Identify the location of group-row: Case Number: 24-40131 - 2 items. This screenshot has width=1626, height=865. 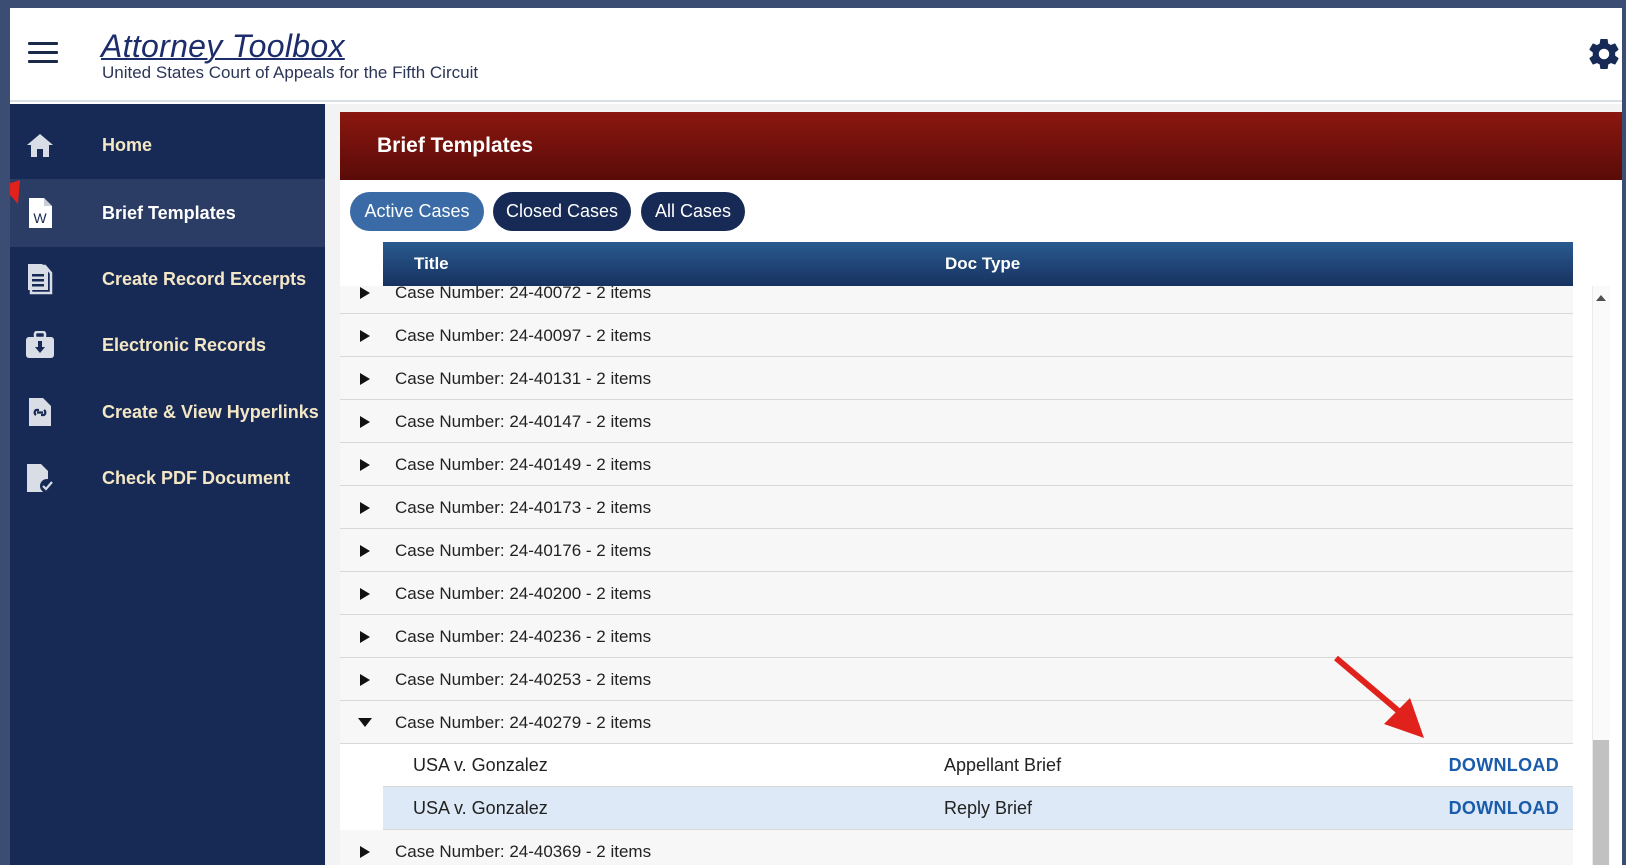
(956, 378).